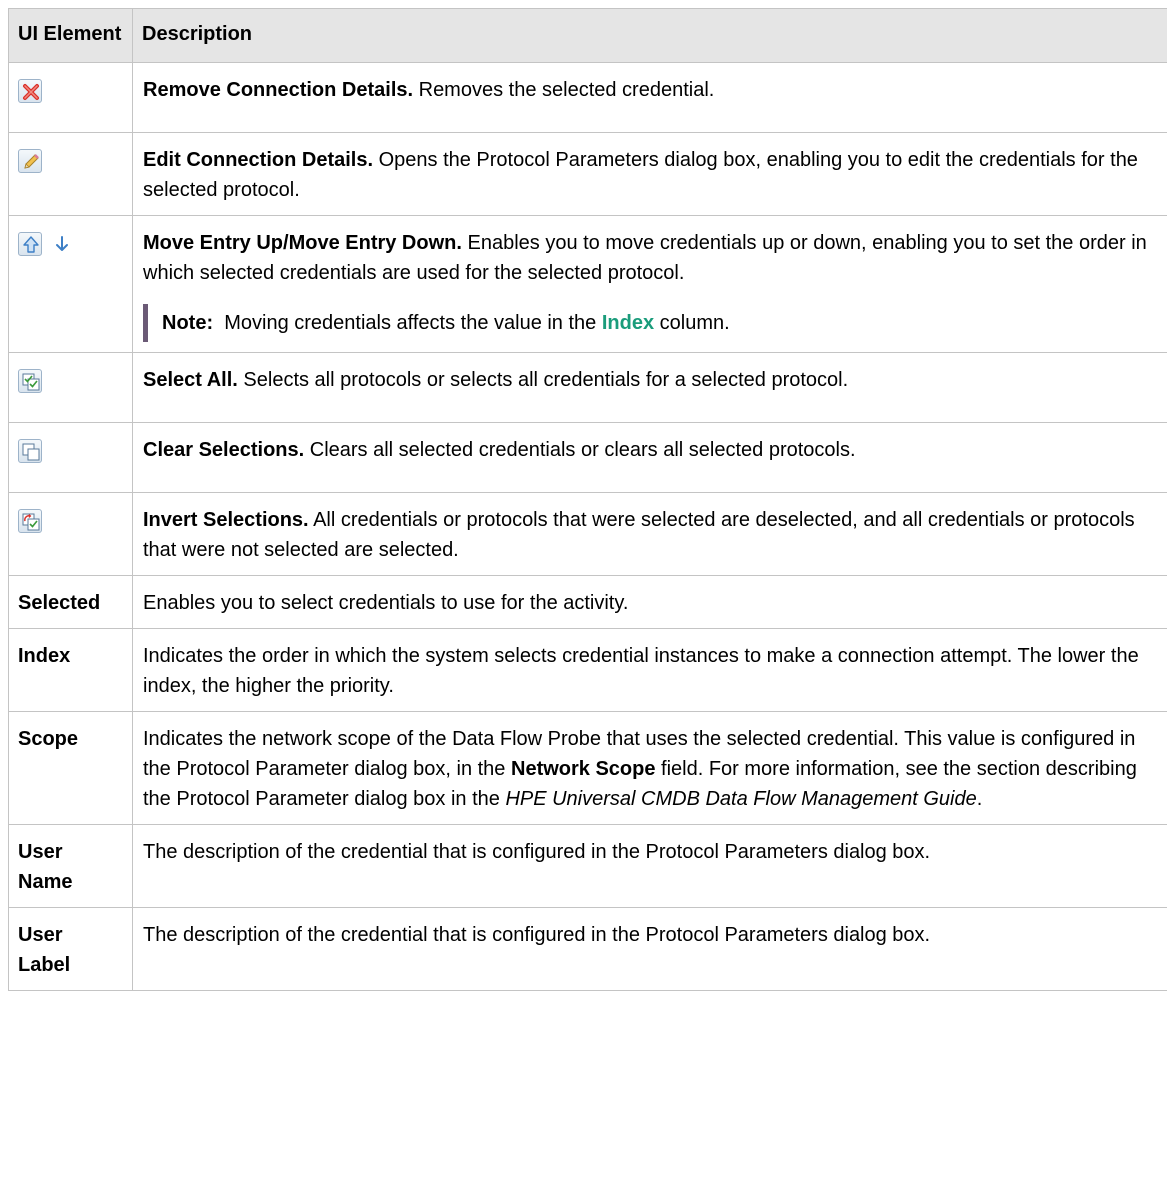 The image size is (1167, 1203). I want to click on ui-element-name: Selected, so click(70, 602).